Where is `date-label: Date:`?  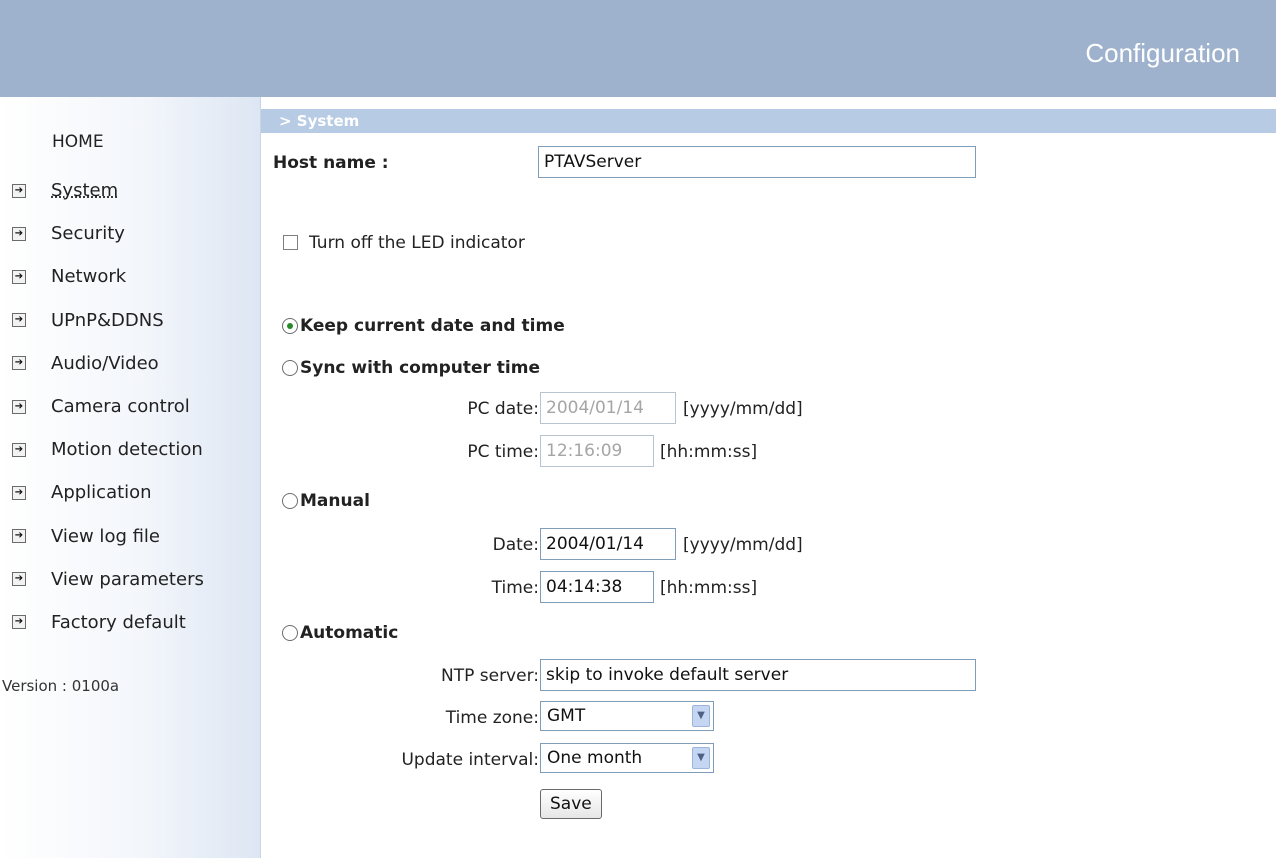 date-label: Date: is located at coordinates (515, 545).